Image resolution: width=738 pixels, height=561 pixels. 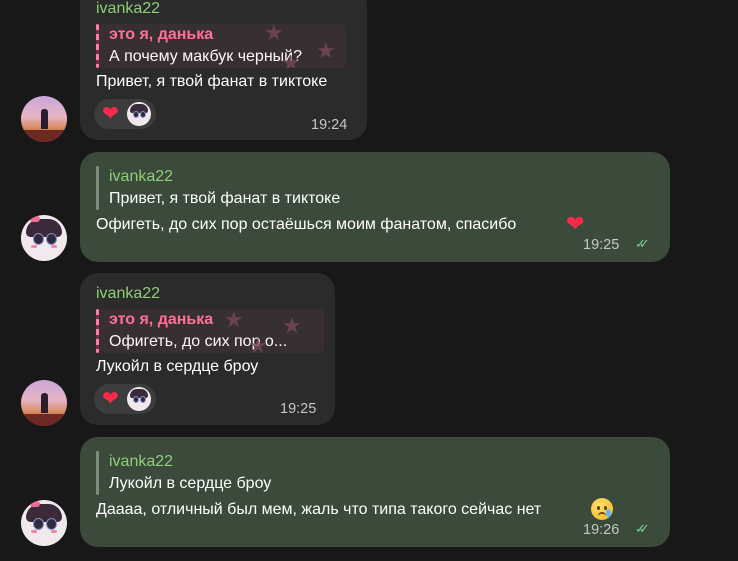 I want to click on message-text: Привет, я твой фанат в тиктоке, so click(x=212, y=81).